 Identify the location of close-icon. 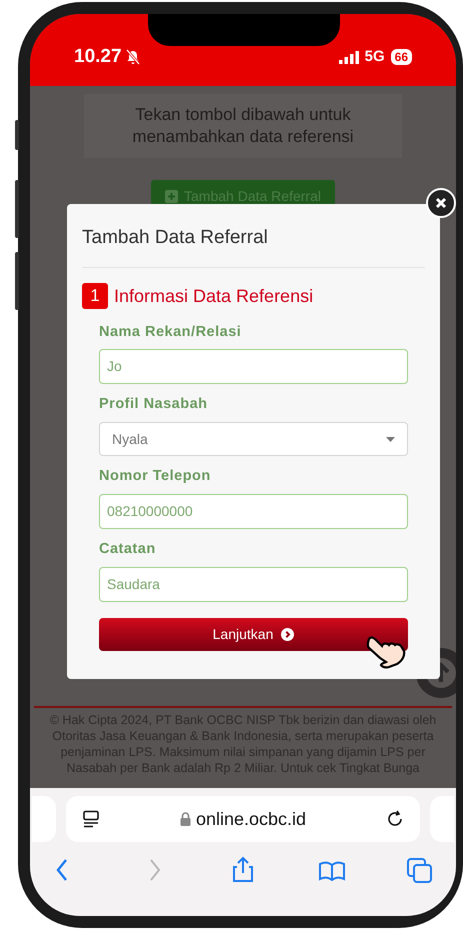
(441, 203).